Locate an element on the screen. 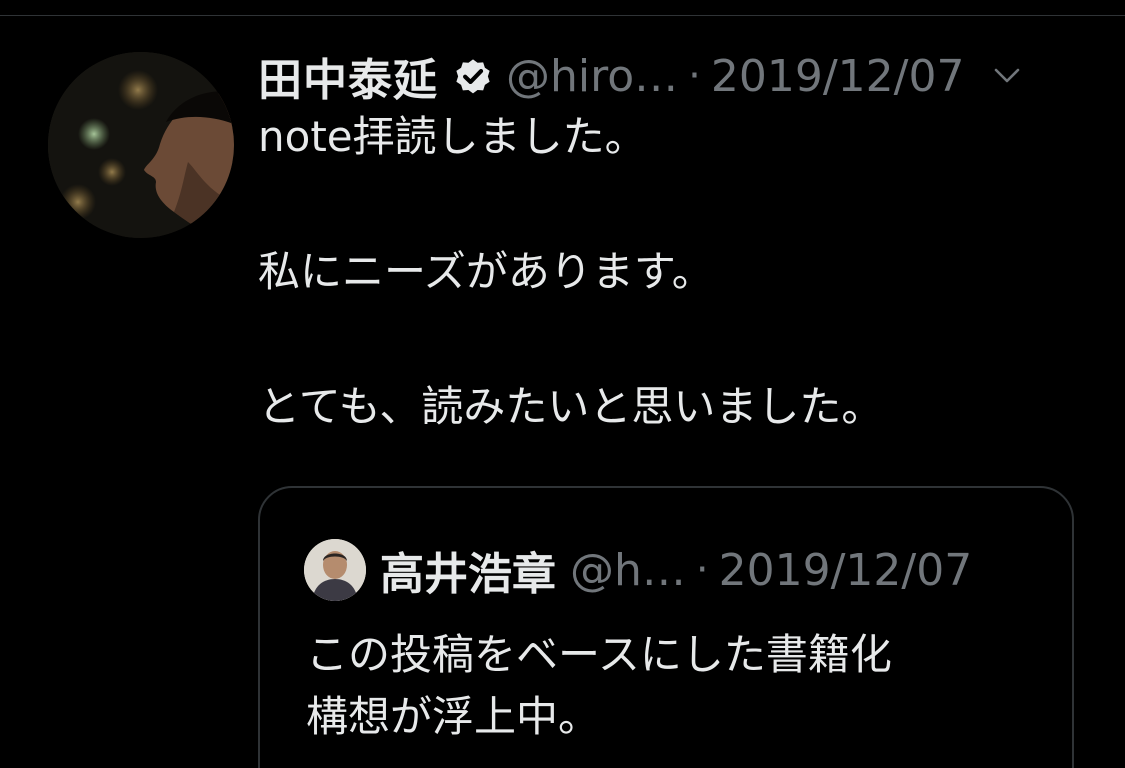 The height and width of the screenshot is (768, 1125). tweet-line: note拝読しました。 is located at coordinates (452, 136).